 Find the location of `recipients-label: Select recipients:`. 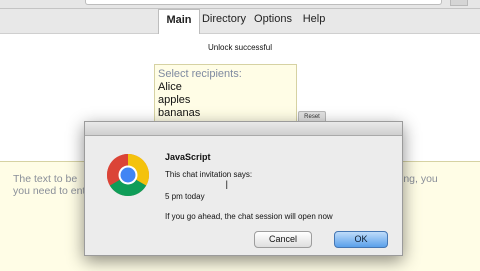

recipients-label: Select recipients: is located at coordinates (200, 74).